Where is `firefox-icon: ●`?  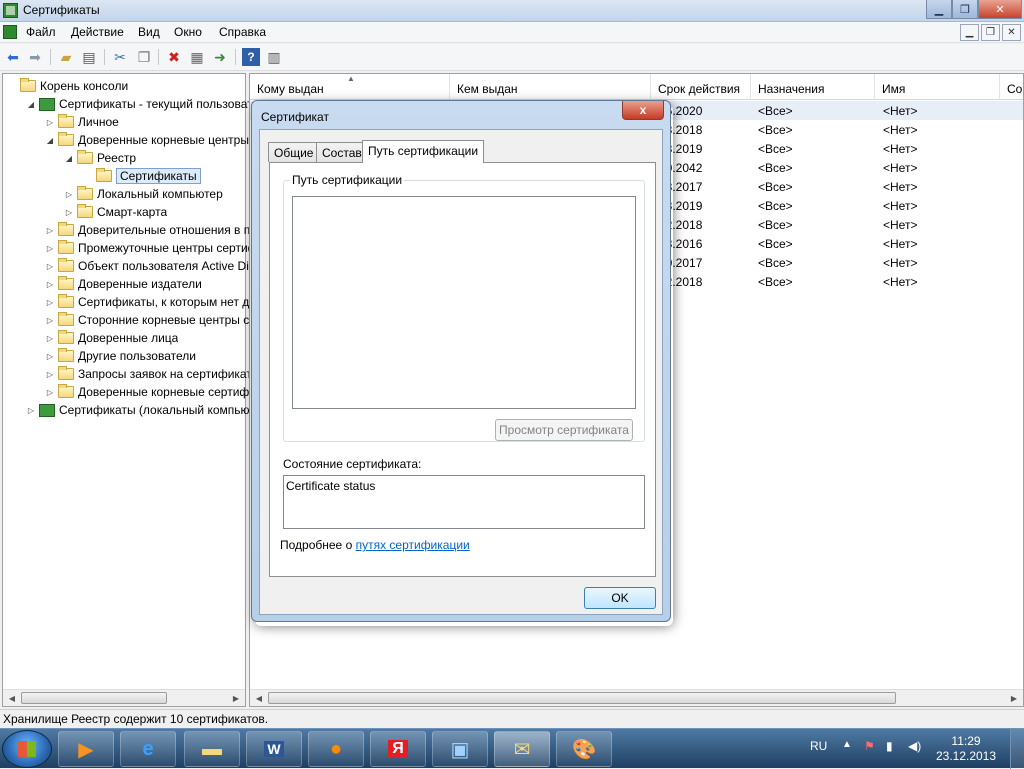 firefox-icon: ● is located at coordinates (336, 749).